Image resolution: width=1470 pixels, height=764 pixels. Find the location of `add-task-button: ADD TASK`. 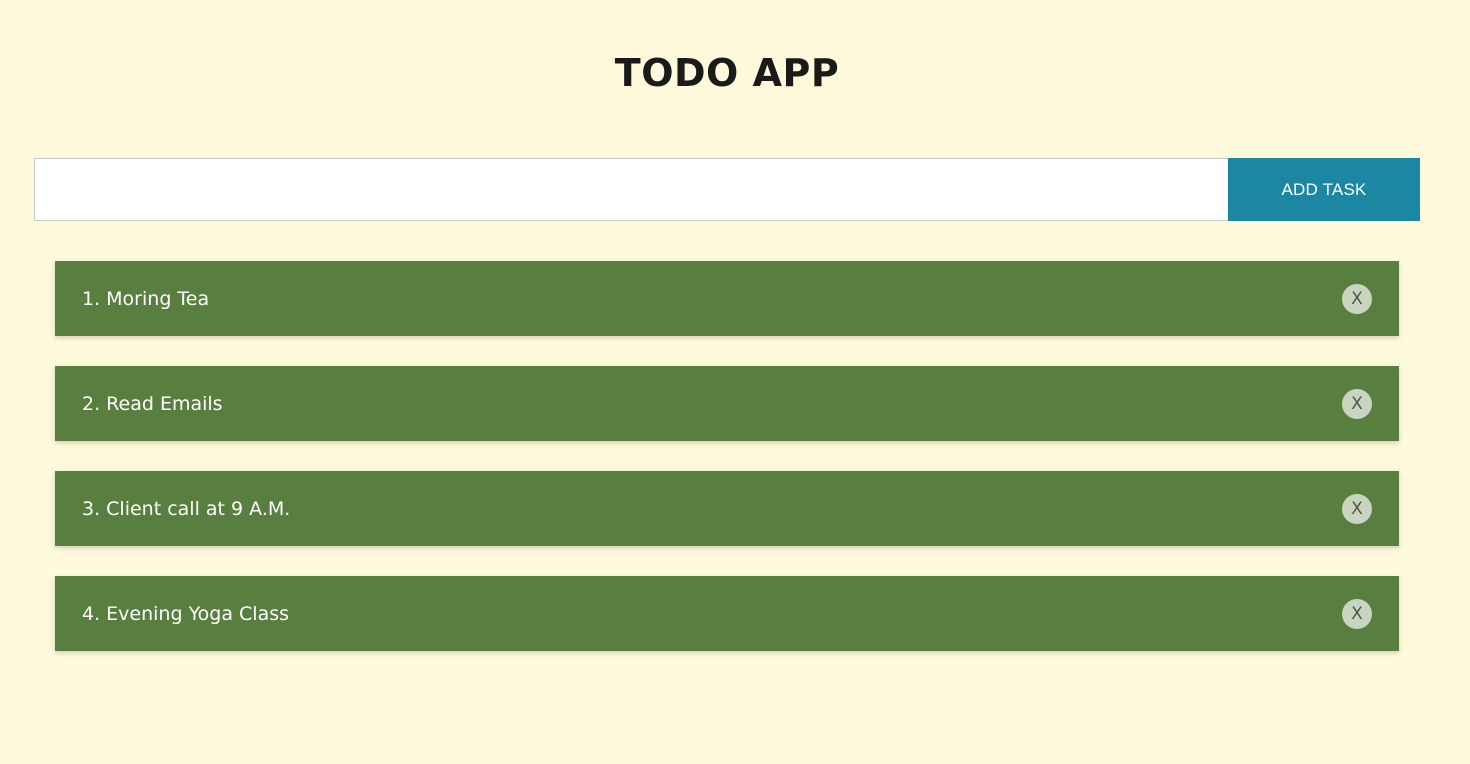

add-task-button: ADD TASK is located at coordinates (1324, 189).